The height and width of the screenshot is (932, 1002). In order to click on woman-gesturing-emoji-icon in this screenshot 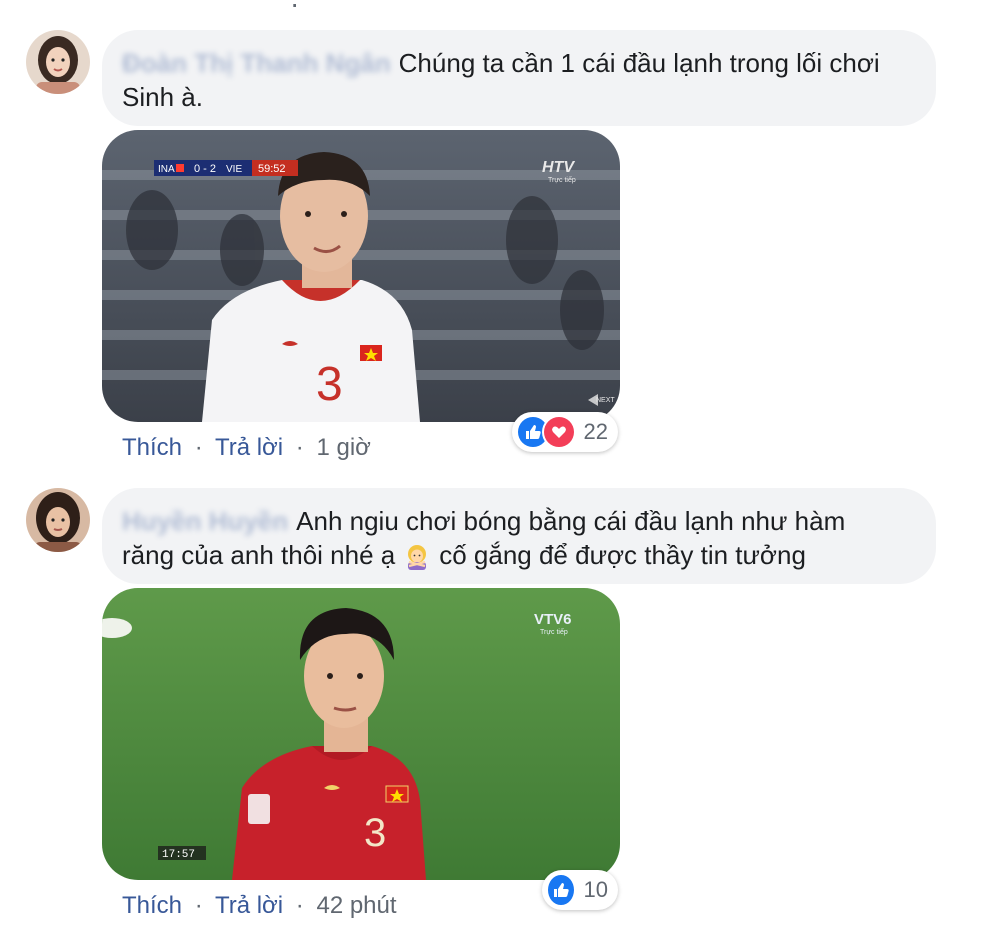, I will do `click(417, 560)`.